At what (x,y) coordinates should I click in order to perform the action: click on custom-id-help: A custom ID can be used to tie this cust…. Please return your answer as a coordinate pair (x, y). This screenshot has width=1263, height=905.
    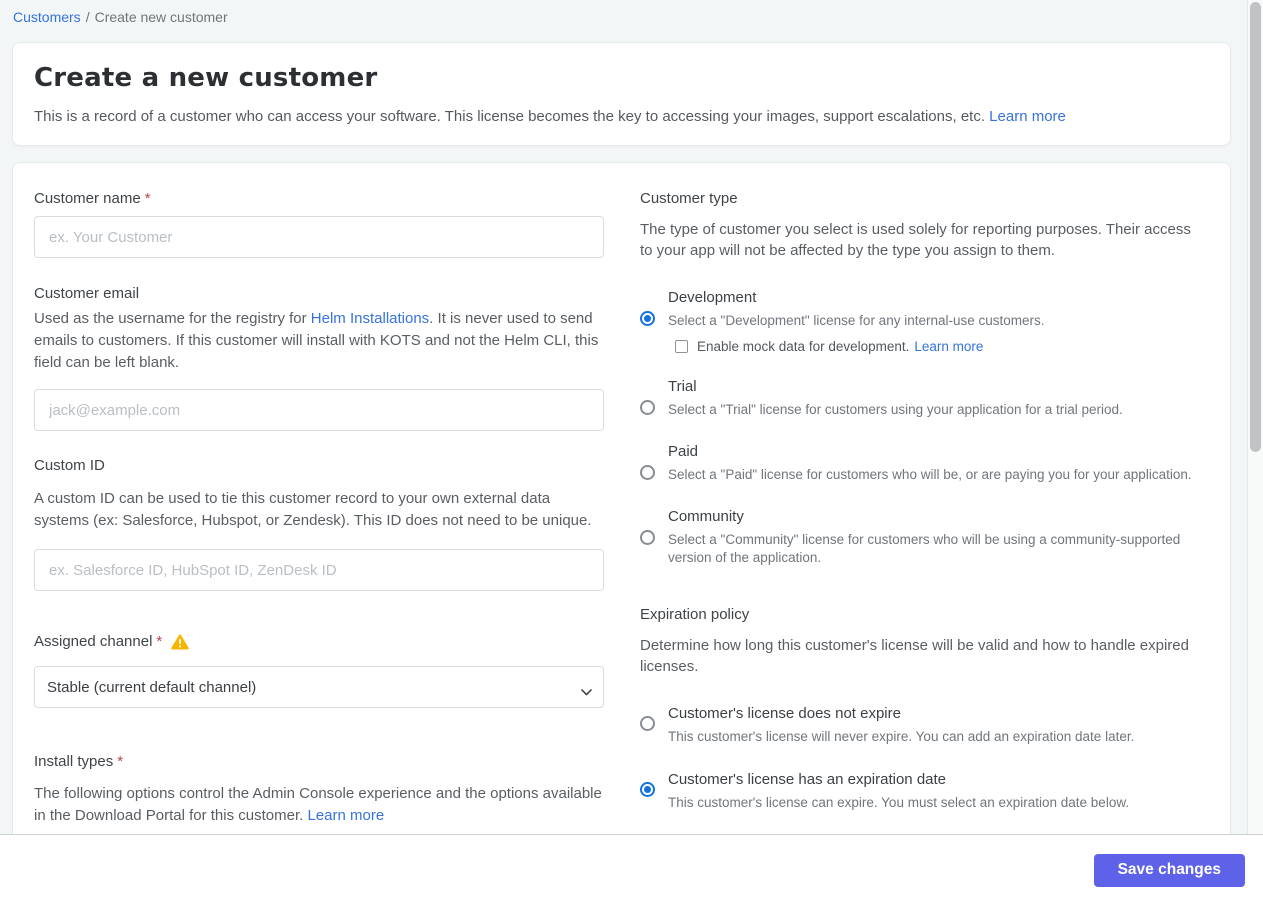
    Looking at the image, I should click on (313, 509).